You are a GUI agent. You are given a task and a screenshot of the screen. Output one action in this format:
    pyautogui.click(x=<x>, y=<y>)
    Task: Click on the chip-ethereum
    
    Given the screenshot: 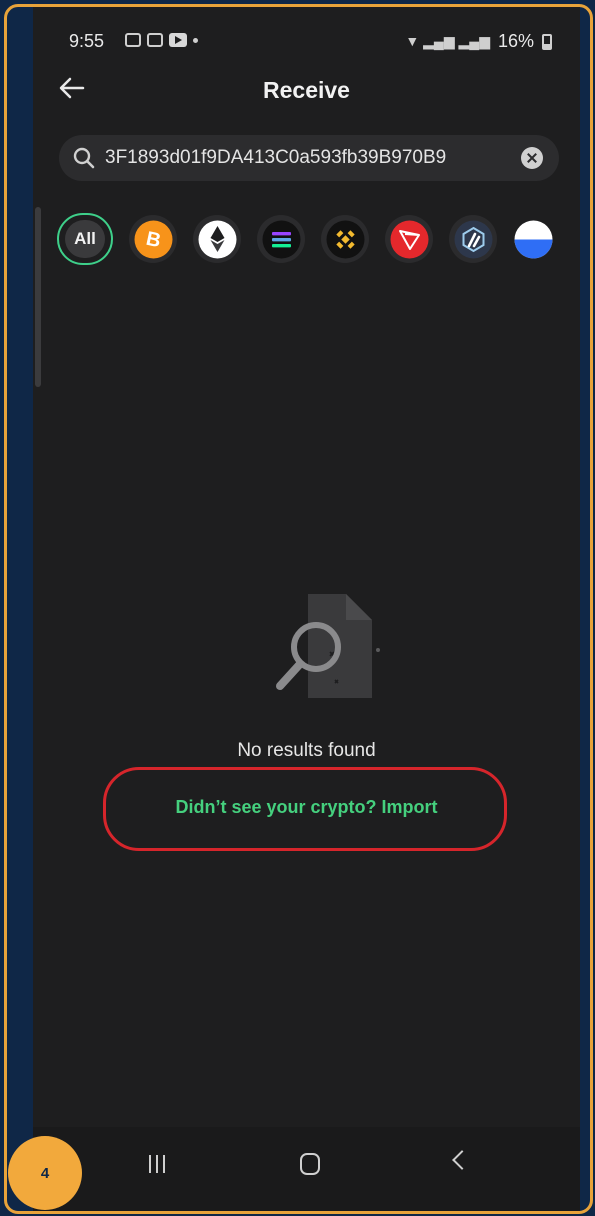 What is the action you would take?
    pyautogui.click(x=217, y=239)
    